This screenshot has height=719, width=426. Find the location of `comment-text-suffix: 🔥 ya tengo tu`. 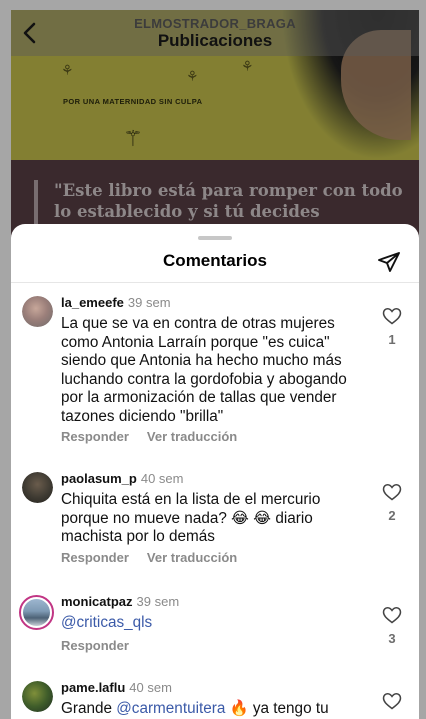

comment-text-suffix: 🔥 ya tengo tu is located at coordinates (277, 708).